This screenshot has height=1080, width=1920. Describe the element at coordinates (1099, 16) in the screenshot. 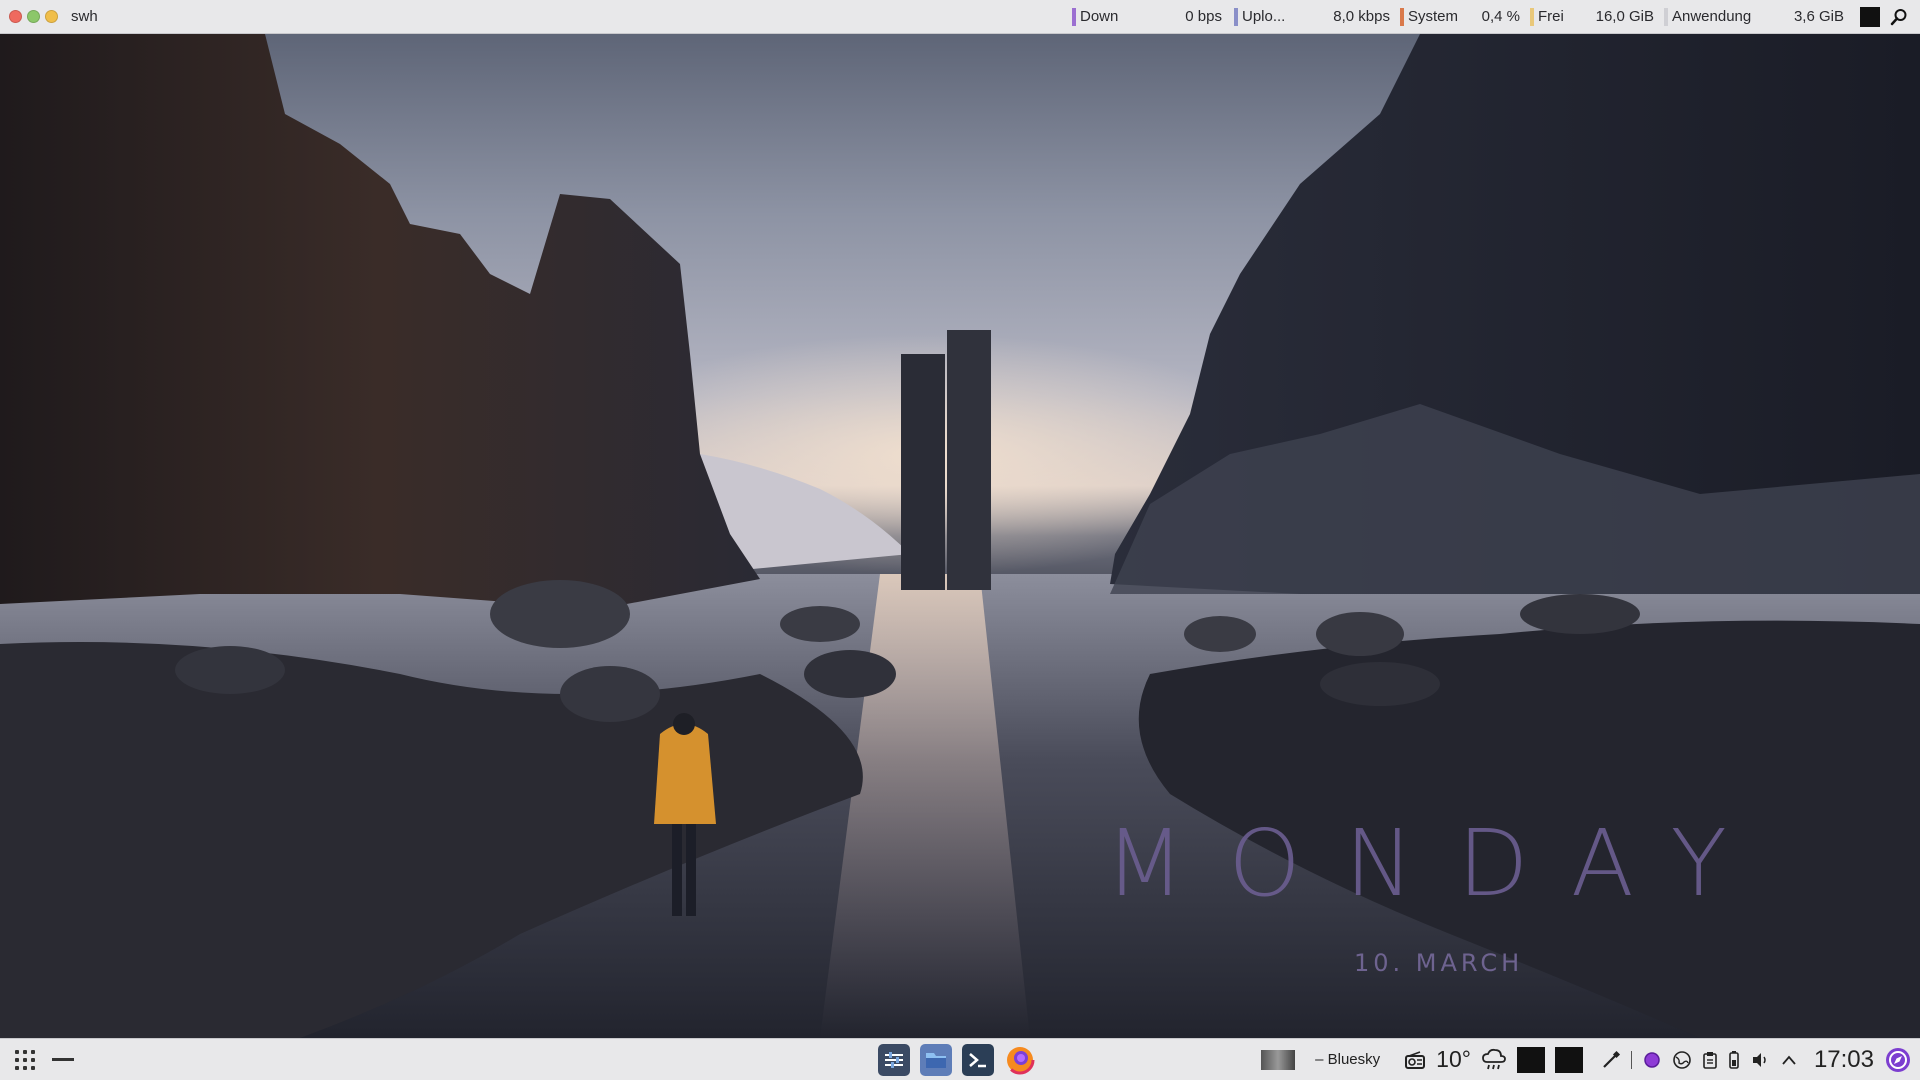

I see `download-label: Down` at that location.